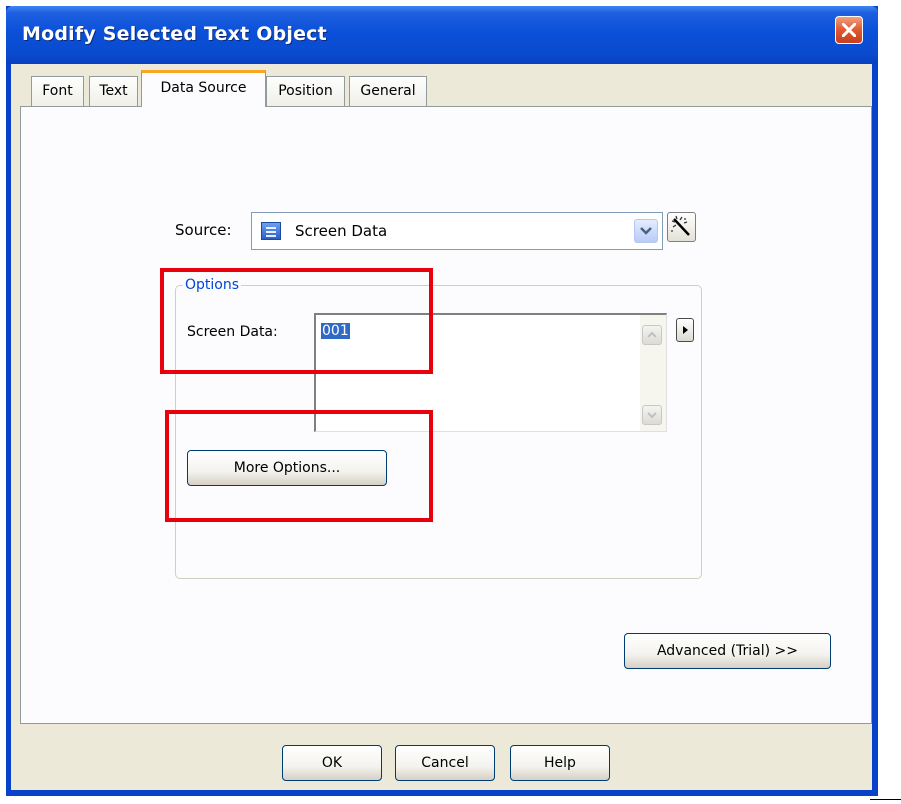 The image size is (901, 804). What do you see at coordinates (727, 651) in the screenshot?
I see `advanced-button: Advanced (Trial) >>` at bounding box center [727, 651].